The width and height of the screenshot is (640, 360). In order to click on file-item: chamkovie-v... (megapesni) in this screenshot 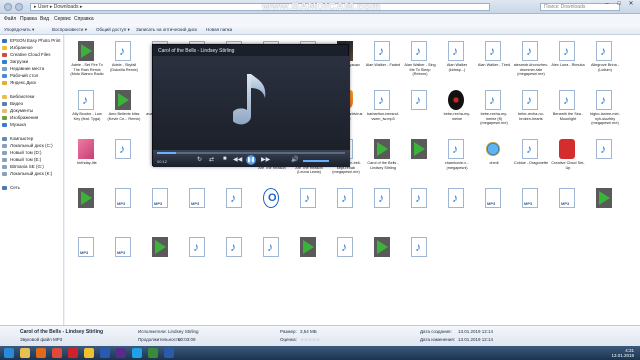, I will do `click(457, 161)`.